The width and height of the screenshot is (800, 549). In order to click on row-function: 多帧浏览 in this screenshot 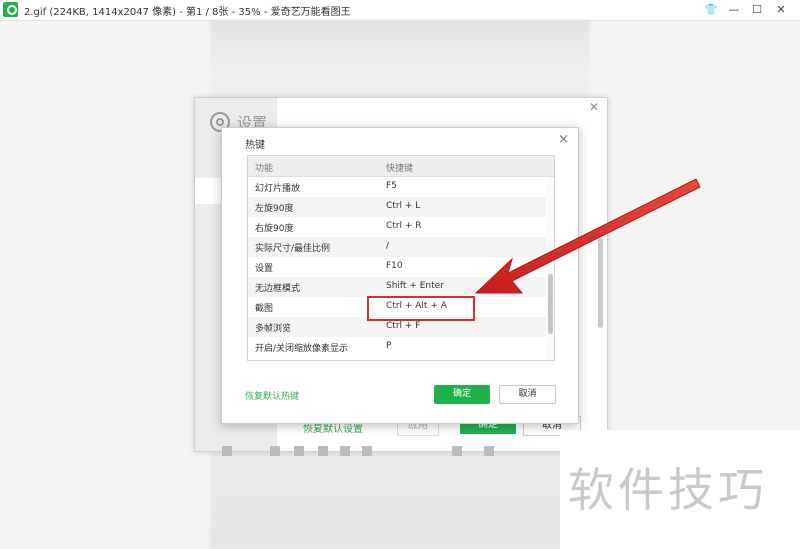, I will do `click(273, 329)`.